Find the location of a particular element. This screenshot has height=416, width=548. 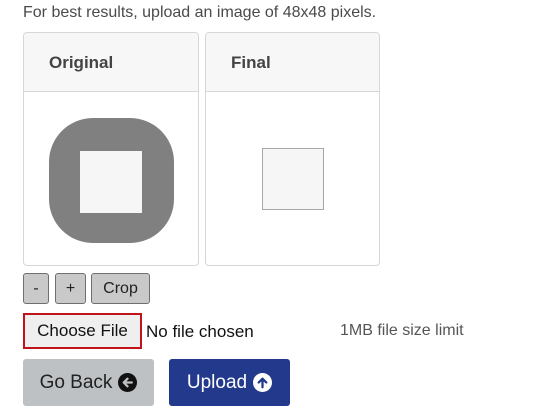

original-image-inner-square is located at coordinates (111, 182).